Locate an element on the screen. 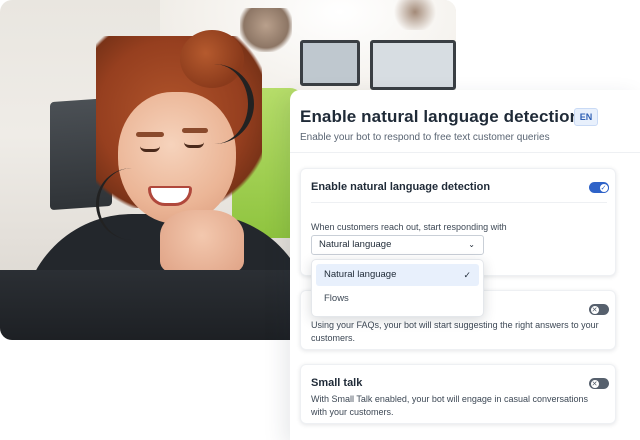 The image size is (640, 440). card-divider is located at coordinates (459, 202).